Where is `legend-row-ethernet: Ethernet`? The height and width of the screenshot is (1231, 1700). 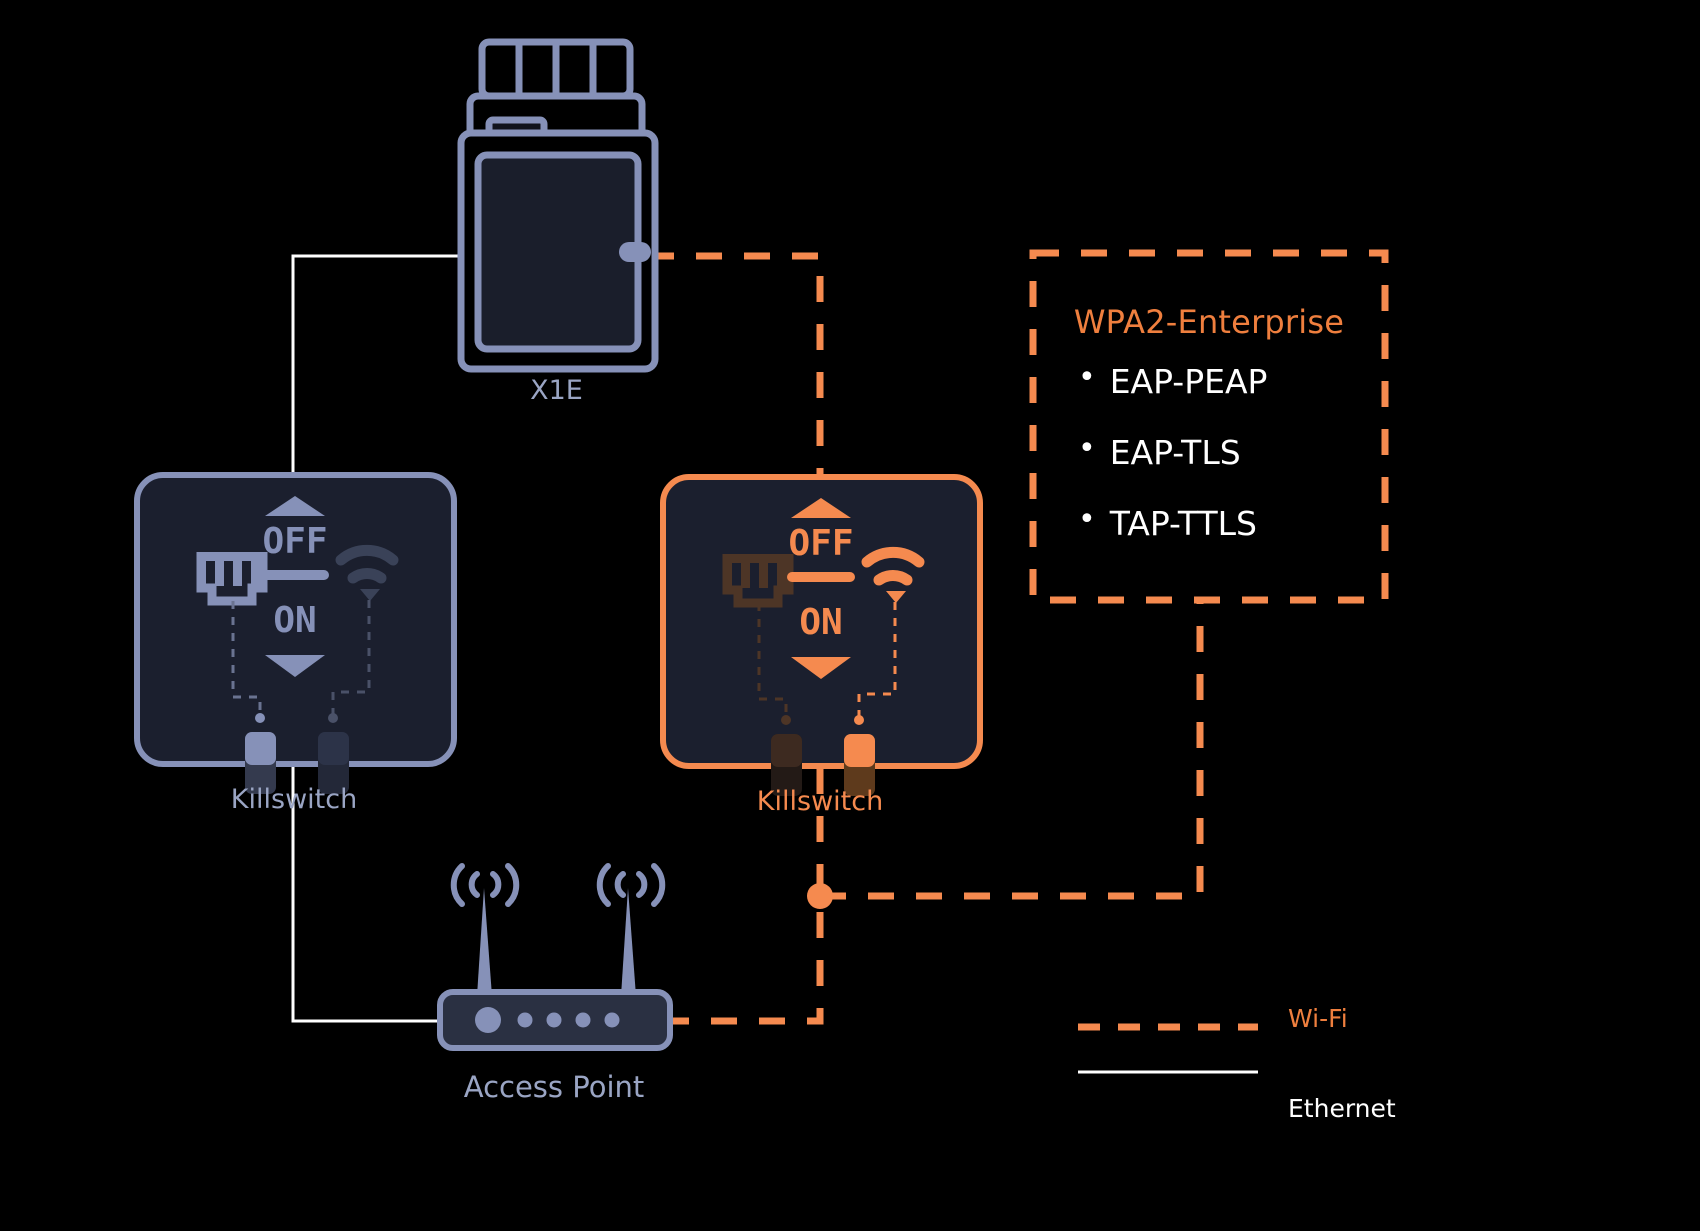 legend-row-ethernet: Ethernet is located at coordinates (1358, 1086).